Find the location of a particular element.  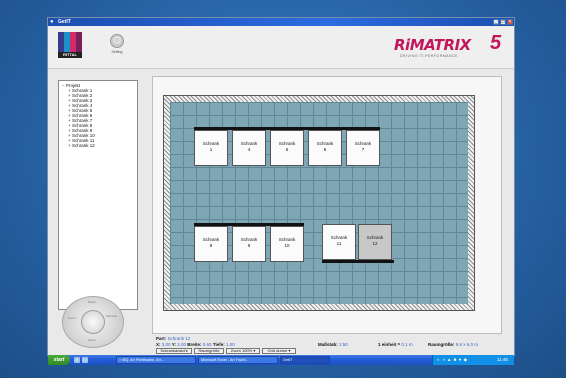

cabinet: Schrank 8 is located at coordinates (211, 244).